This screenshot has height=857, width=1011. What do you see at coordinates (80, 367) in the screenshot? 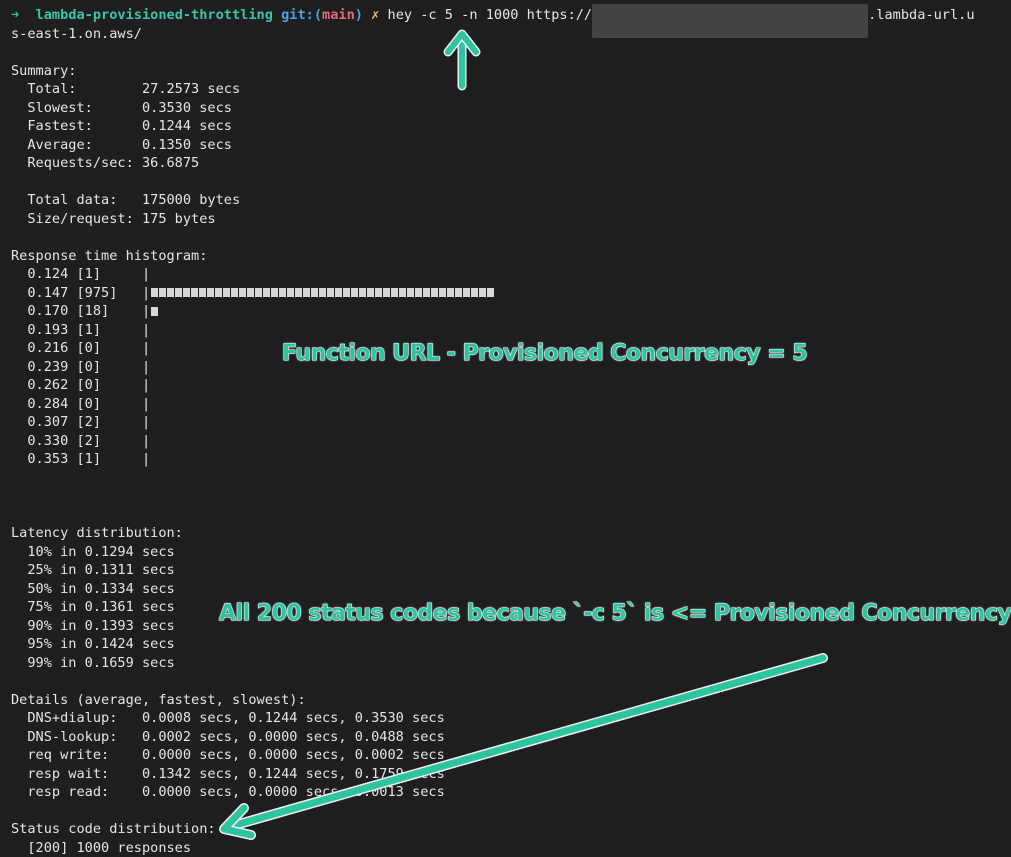
I see `histogram-row-label: 0.239 [0] |` at bounding box center [80, 367].